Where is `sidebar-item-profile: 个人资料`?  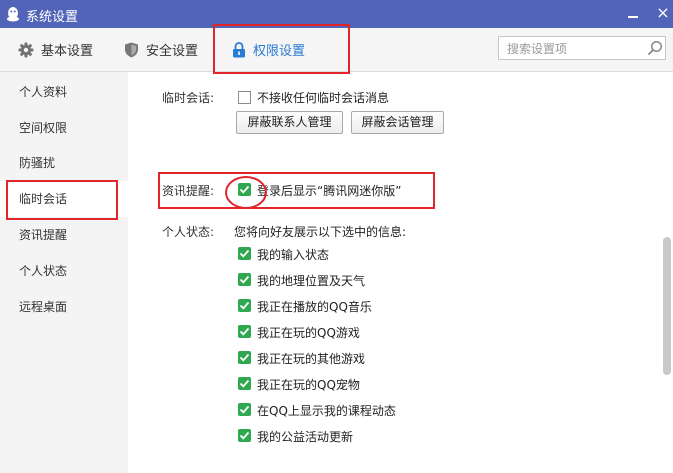 sidebar-item-profile: 个人资料 is located at coordinates (64, 92).